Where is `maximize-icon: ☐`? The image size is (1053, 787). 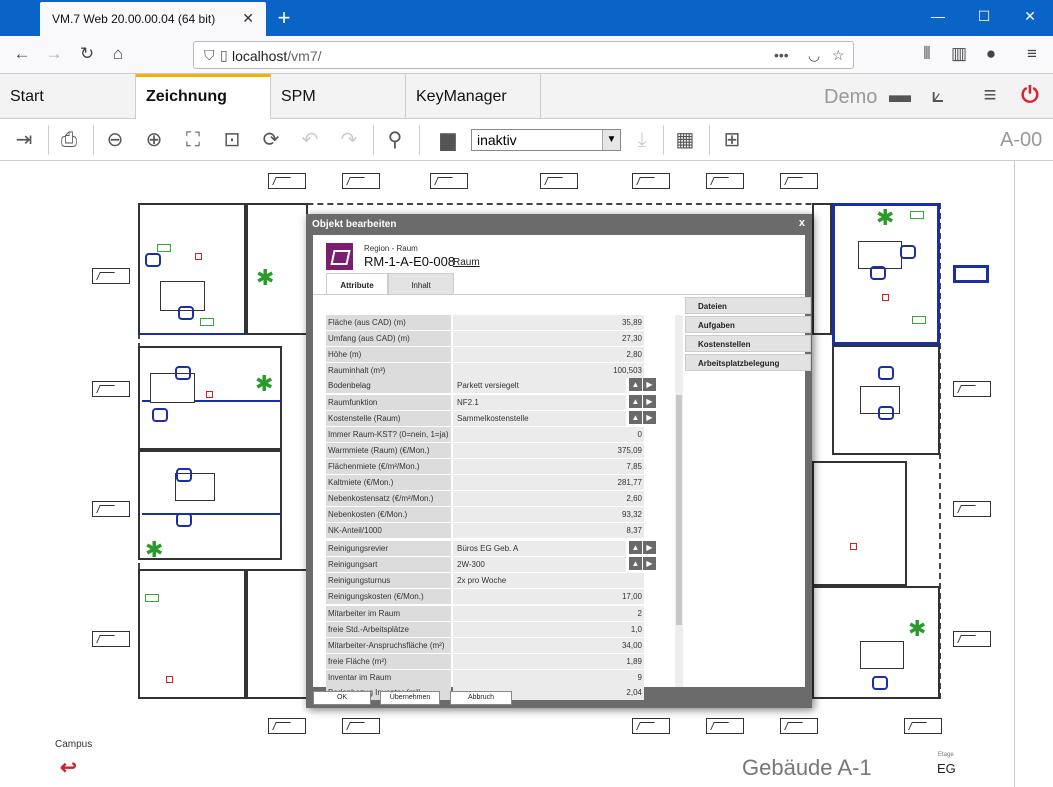
maximize-icon: ☐ is located at coordinates (984, 16).